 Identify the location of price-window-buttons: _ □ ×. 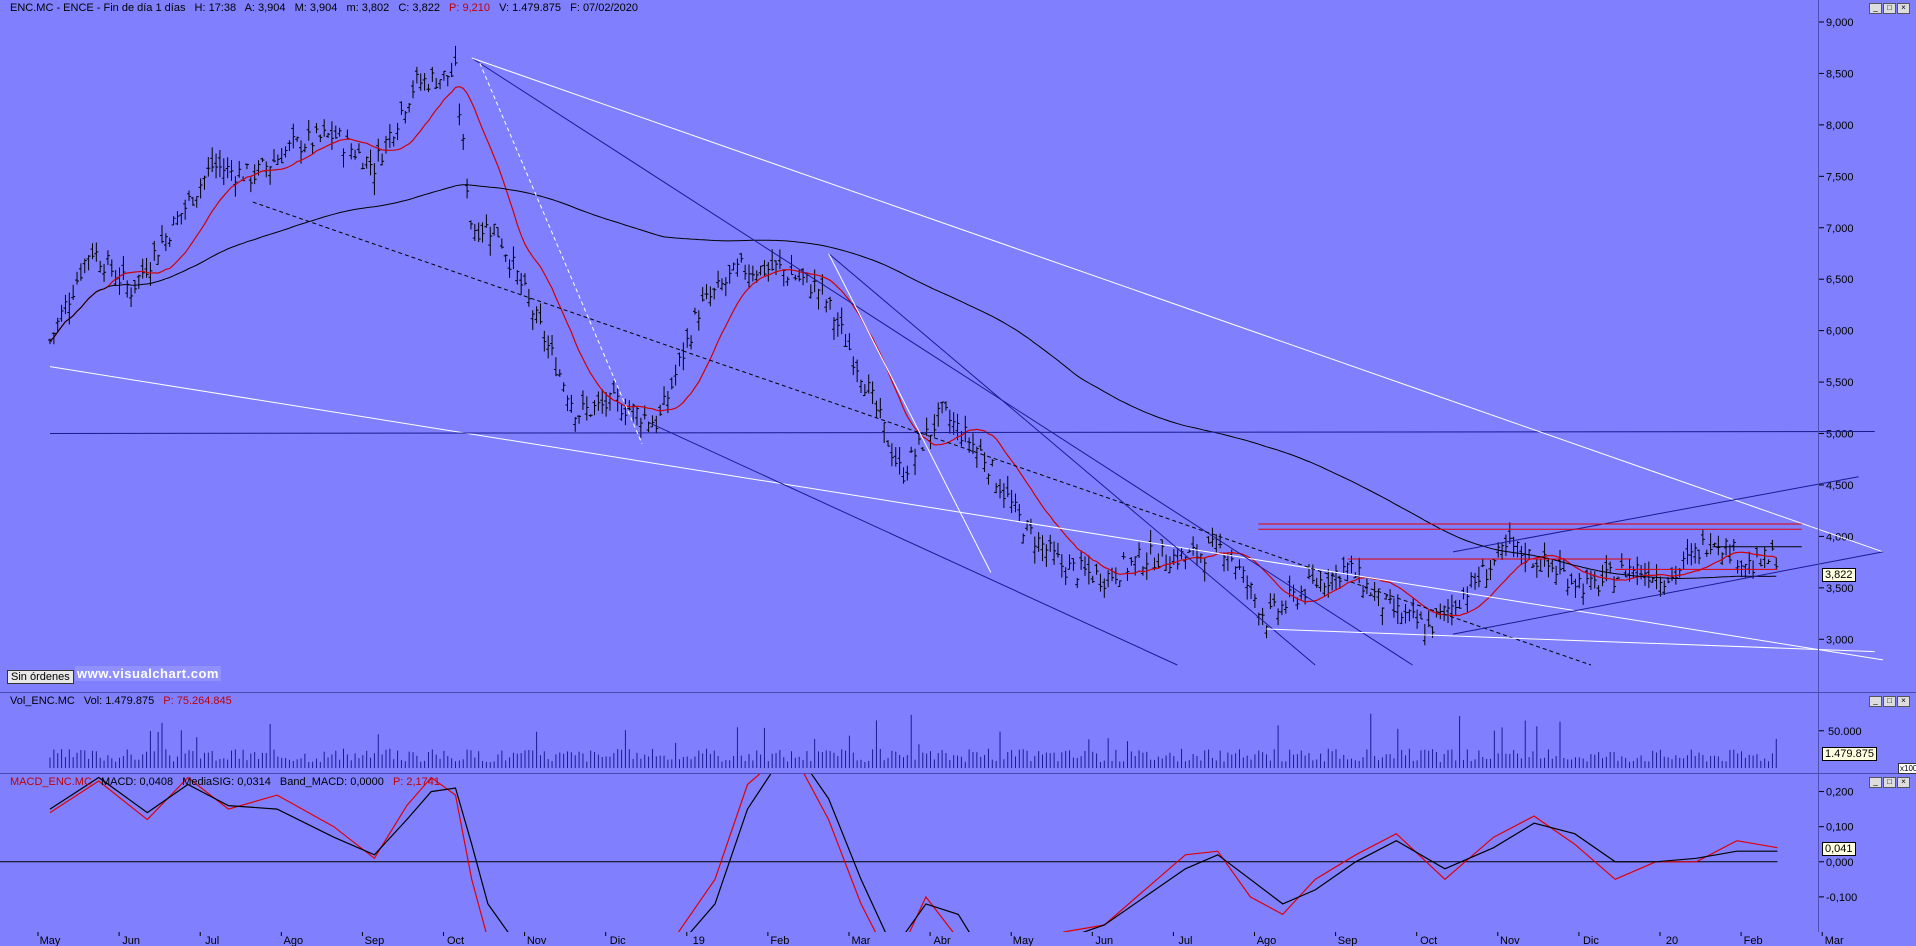
(1889, 8).